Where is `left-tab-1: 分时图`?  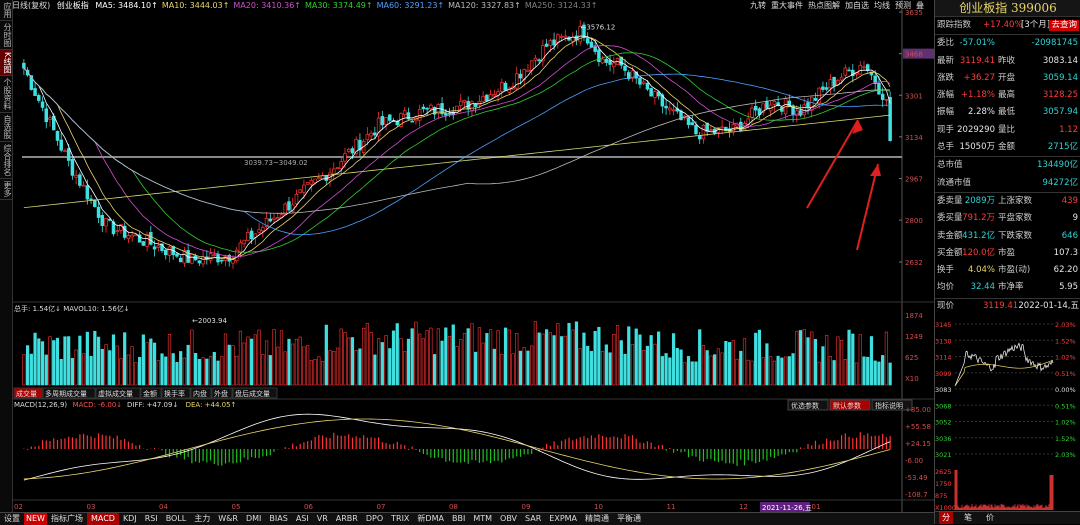
left-tab-1: 分时图 is located at coordinates (6, 35).